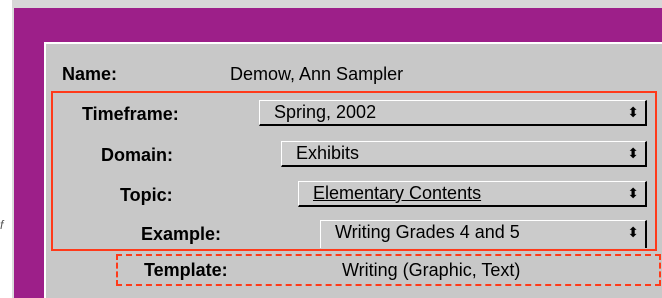 This screenshot has width=662, height=298. I want to click on template-row: Template: Writing (Graphic, Text), so click(388, 270).